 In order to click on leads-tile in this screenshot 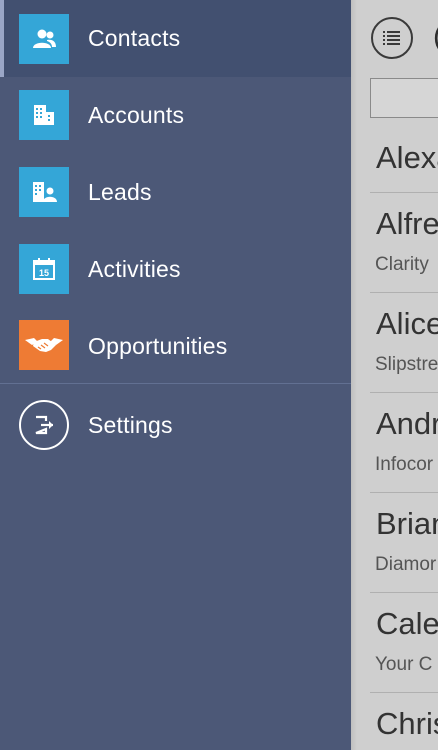, I will do `click(44, 192)`.